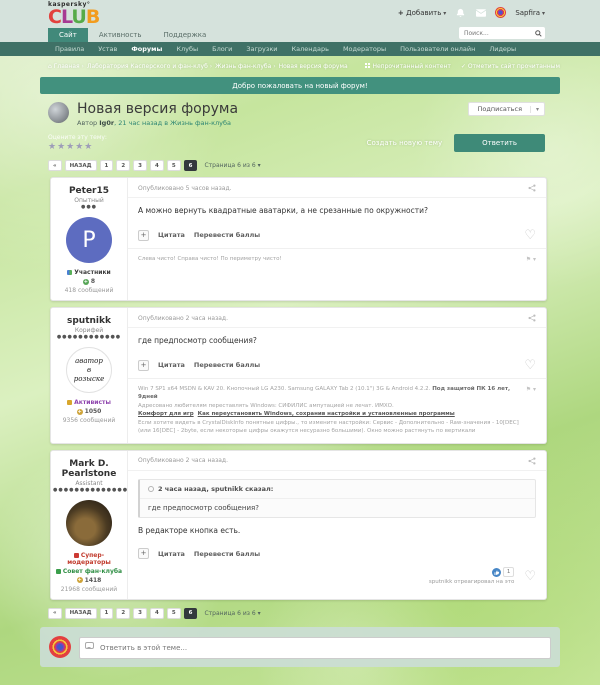  Describe the element at coordinates (499, 33) in the screenshot. I see `search-input` at that location.